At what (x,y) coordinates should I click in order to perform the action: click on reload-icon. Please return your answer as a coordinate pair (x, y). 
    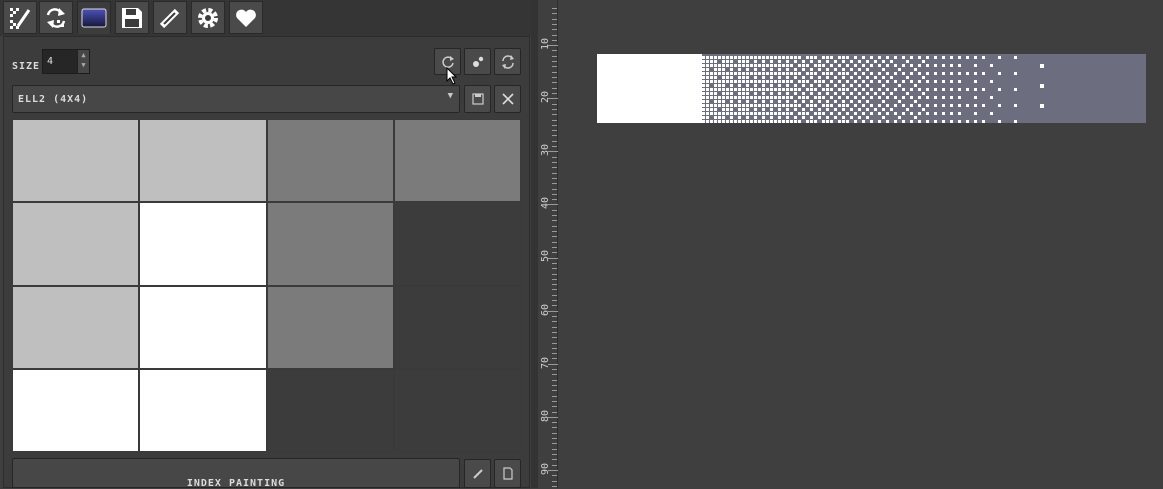
    Looking at the image, I should click on (507, 61).